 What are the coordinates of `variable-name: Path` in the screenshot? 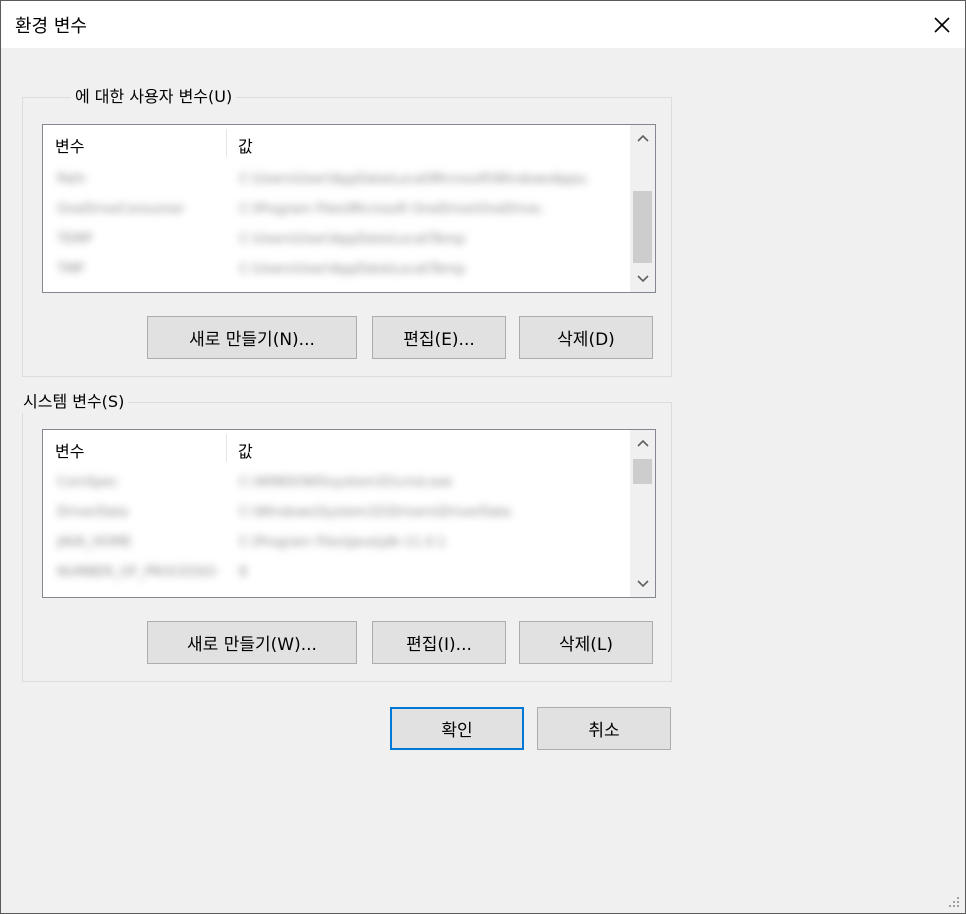 It's located at (71, 179).